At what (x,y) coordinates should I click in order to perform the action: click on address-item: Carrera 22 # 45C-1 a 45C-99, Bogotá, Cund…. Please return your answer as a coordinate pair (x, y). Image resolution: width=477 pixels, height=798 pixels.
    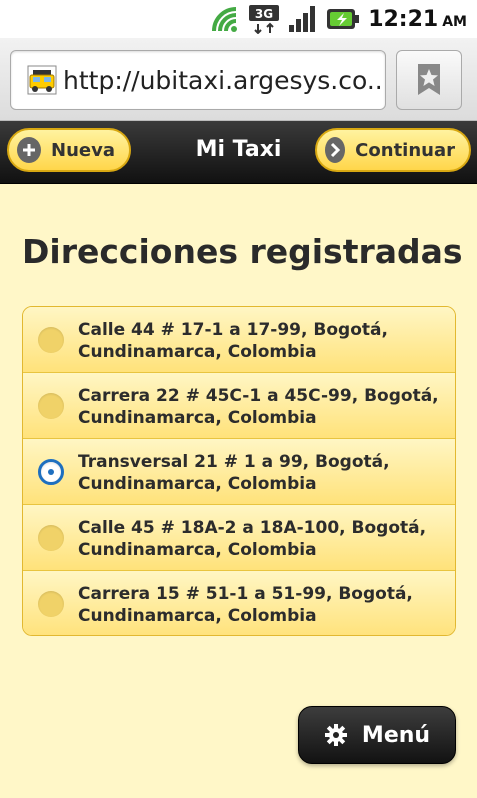
    Looking at the image, I should click on (239, 406).